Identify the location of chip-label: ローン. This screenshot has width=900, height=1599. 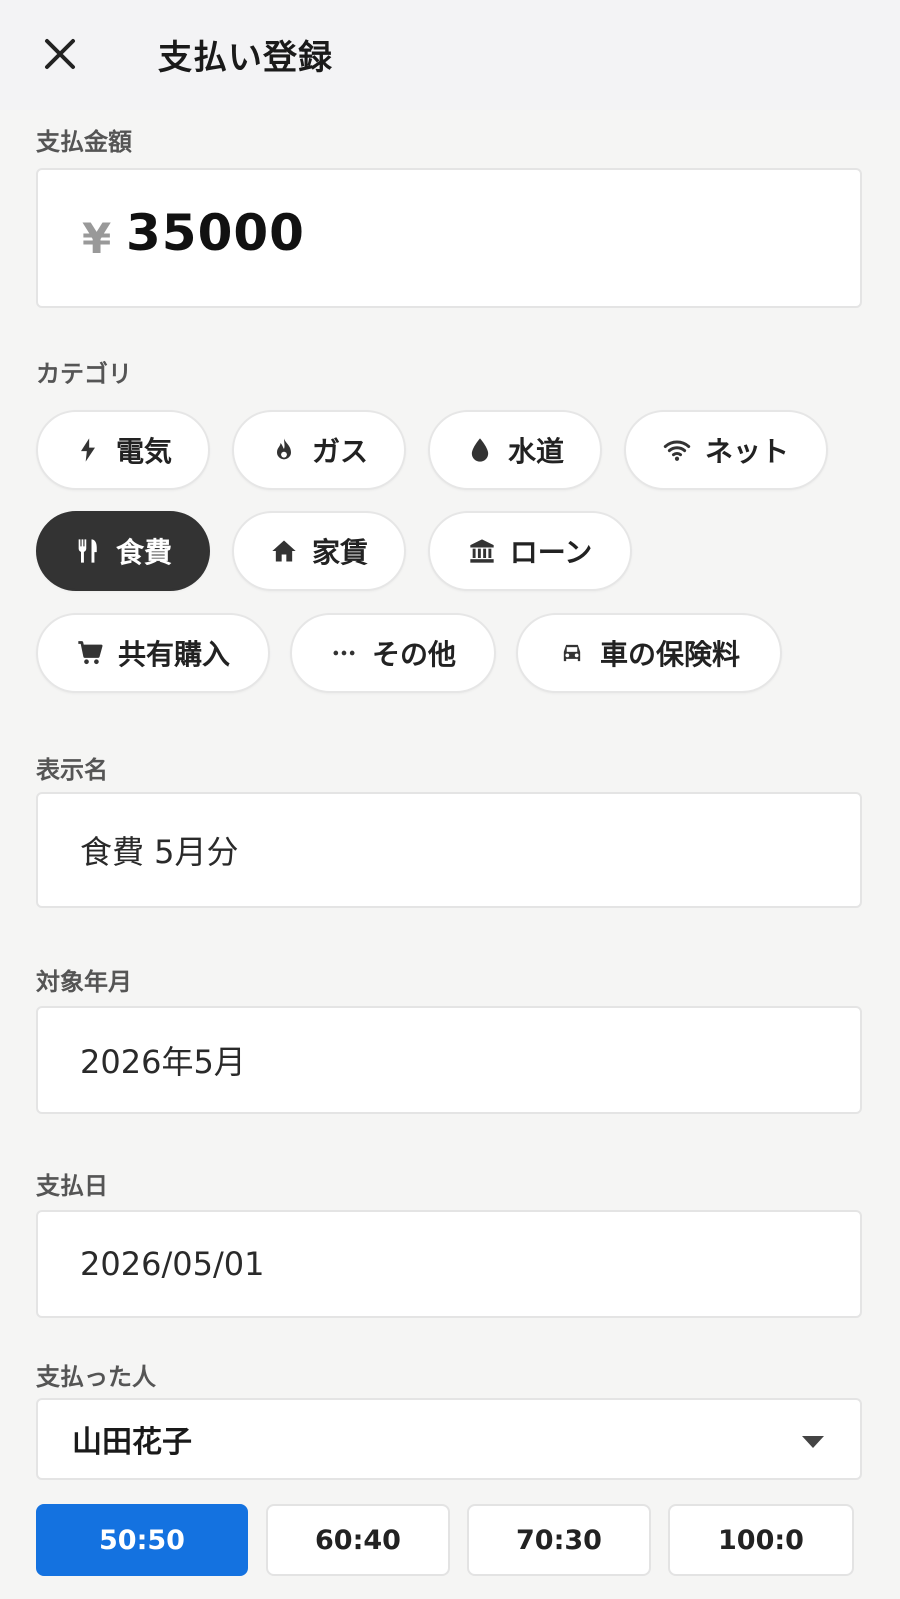
(551, 552).